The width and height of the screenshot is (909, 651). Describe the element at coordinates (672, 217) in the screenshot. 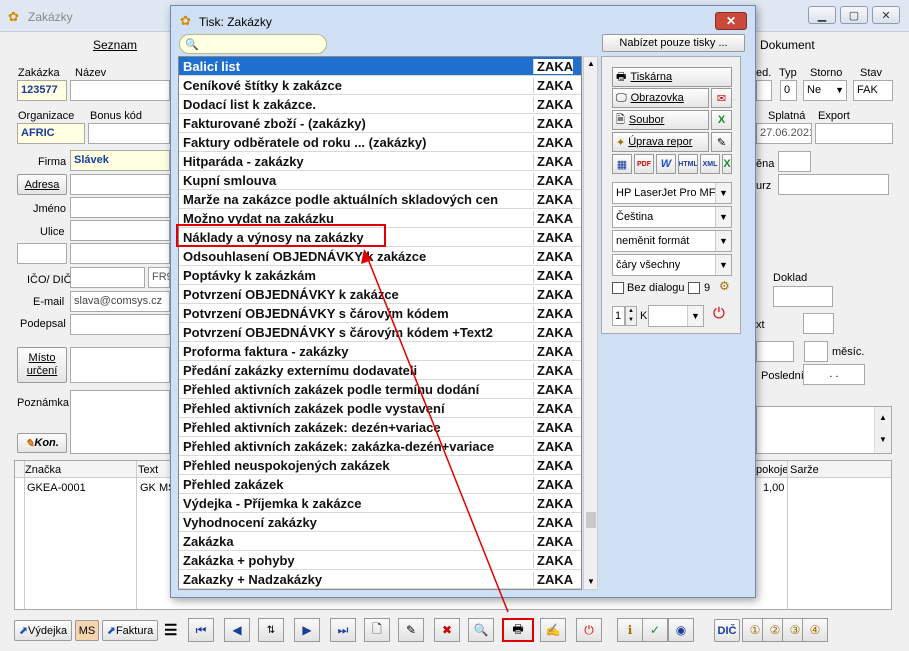

I see `language-select: Čeština ▼` at that location.